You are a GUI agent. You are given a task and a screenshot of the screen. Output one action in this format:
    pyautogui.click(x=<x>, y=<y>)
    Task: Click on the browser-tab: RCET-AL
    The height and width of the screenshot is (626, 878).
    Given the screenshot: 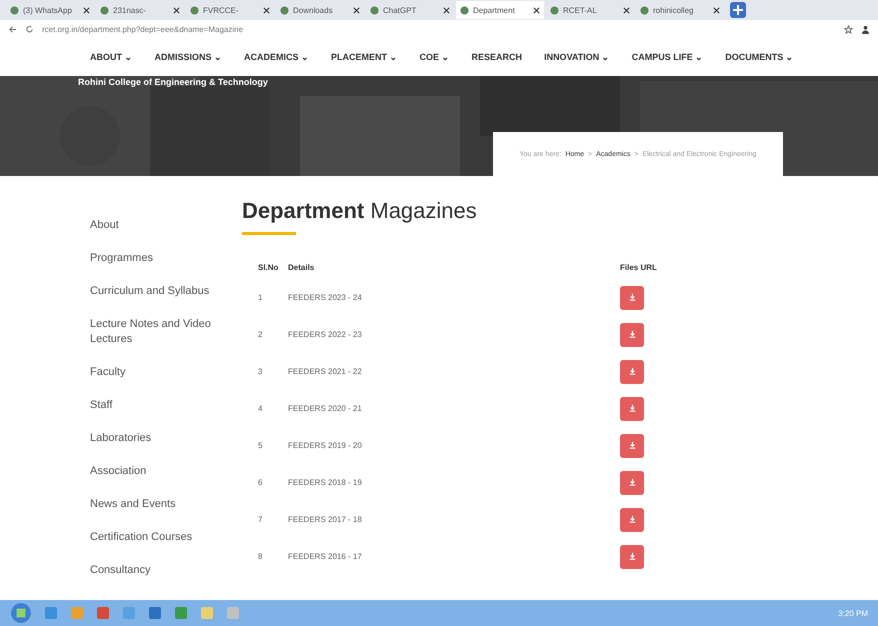 What is the action you would take?
    pyautogui.click(x=590, y=10)
    